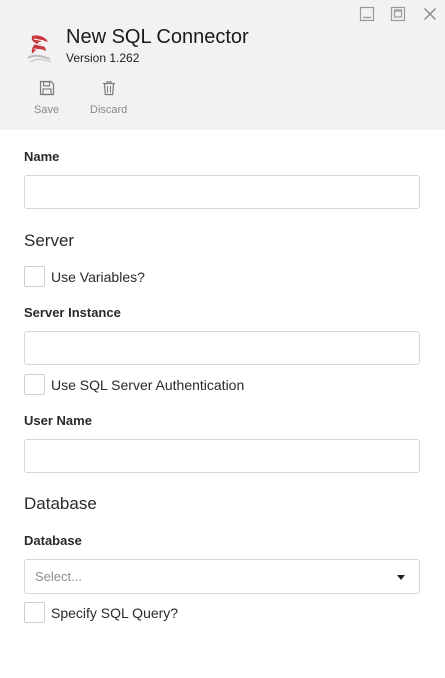  I want to click on sql-auth-checkbox, so click(34, 384).